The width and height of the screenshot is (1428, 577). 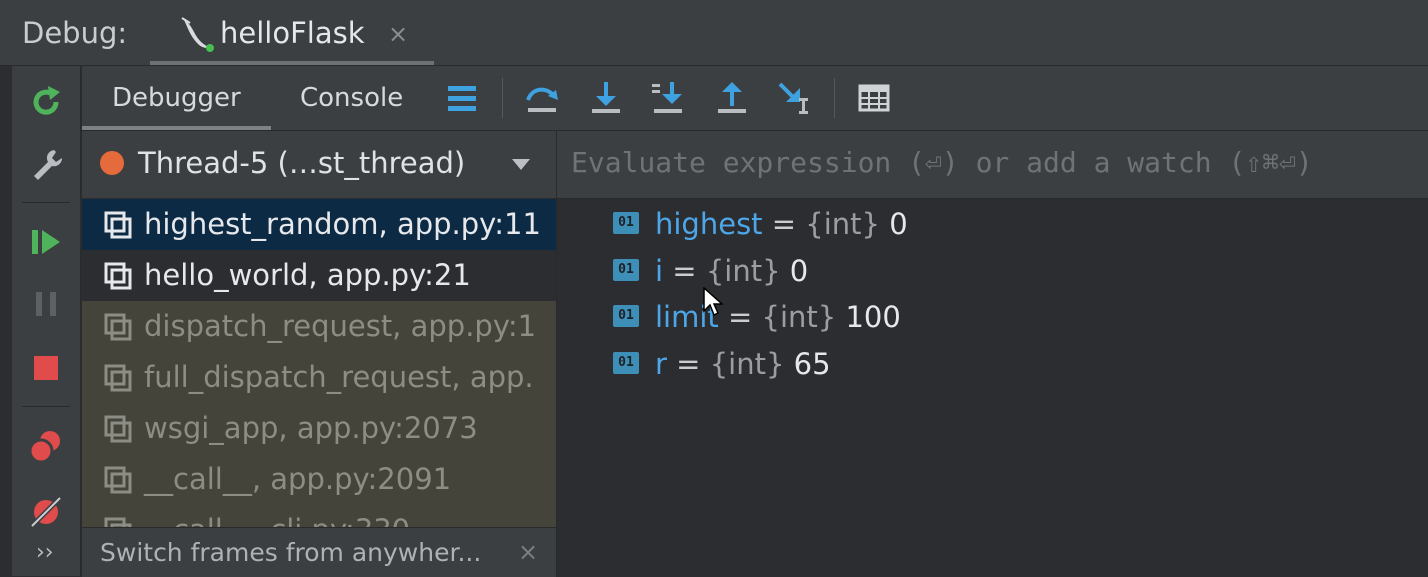 I want to click on frame-item: full_dispatch_request, app., so click(x=319, y=377).